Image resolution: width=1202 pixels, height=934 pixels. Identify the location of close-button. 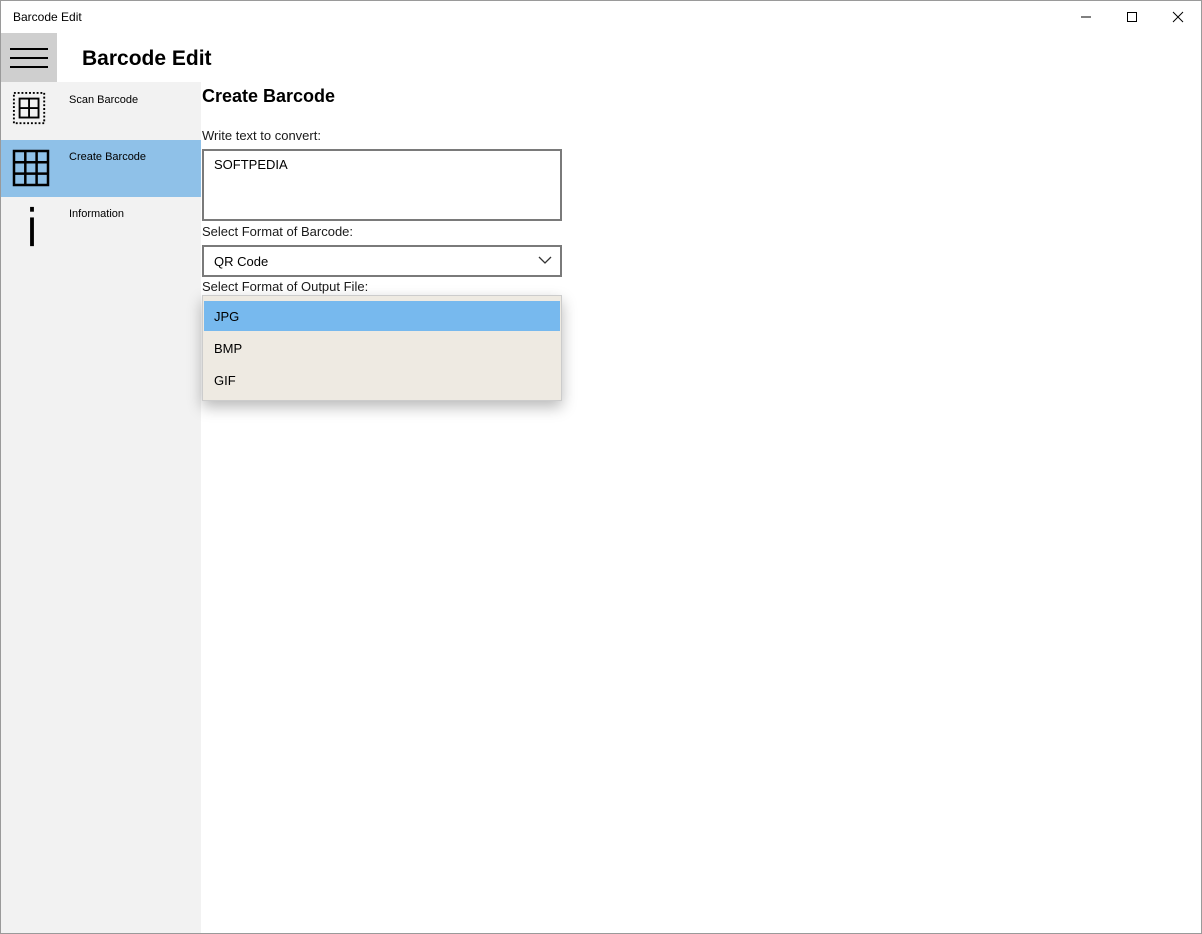
(1178, 17).